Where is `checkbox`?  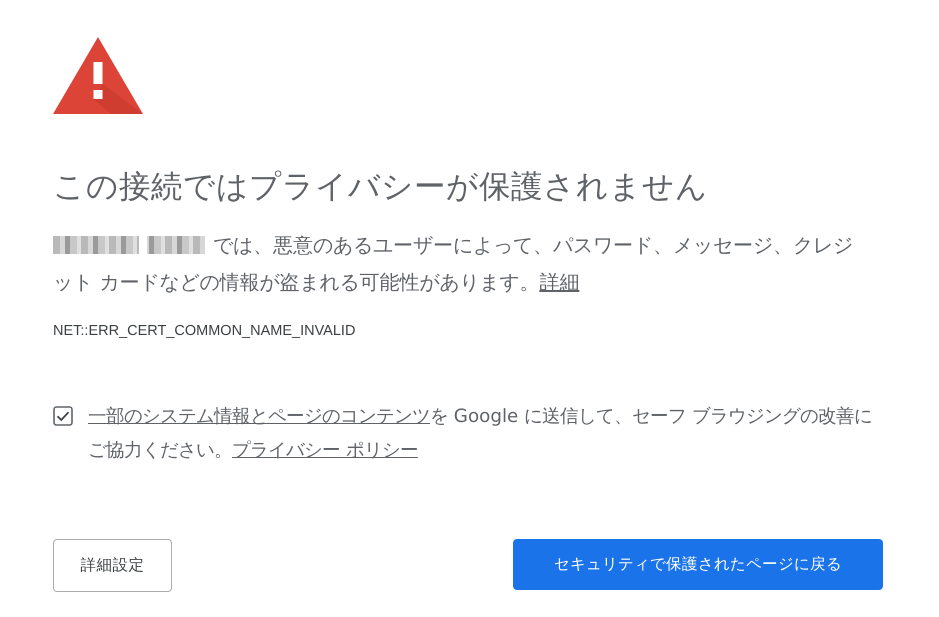 checkbox is located at coordinates (63, 416).